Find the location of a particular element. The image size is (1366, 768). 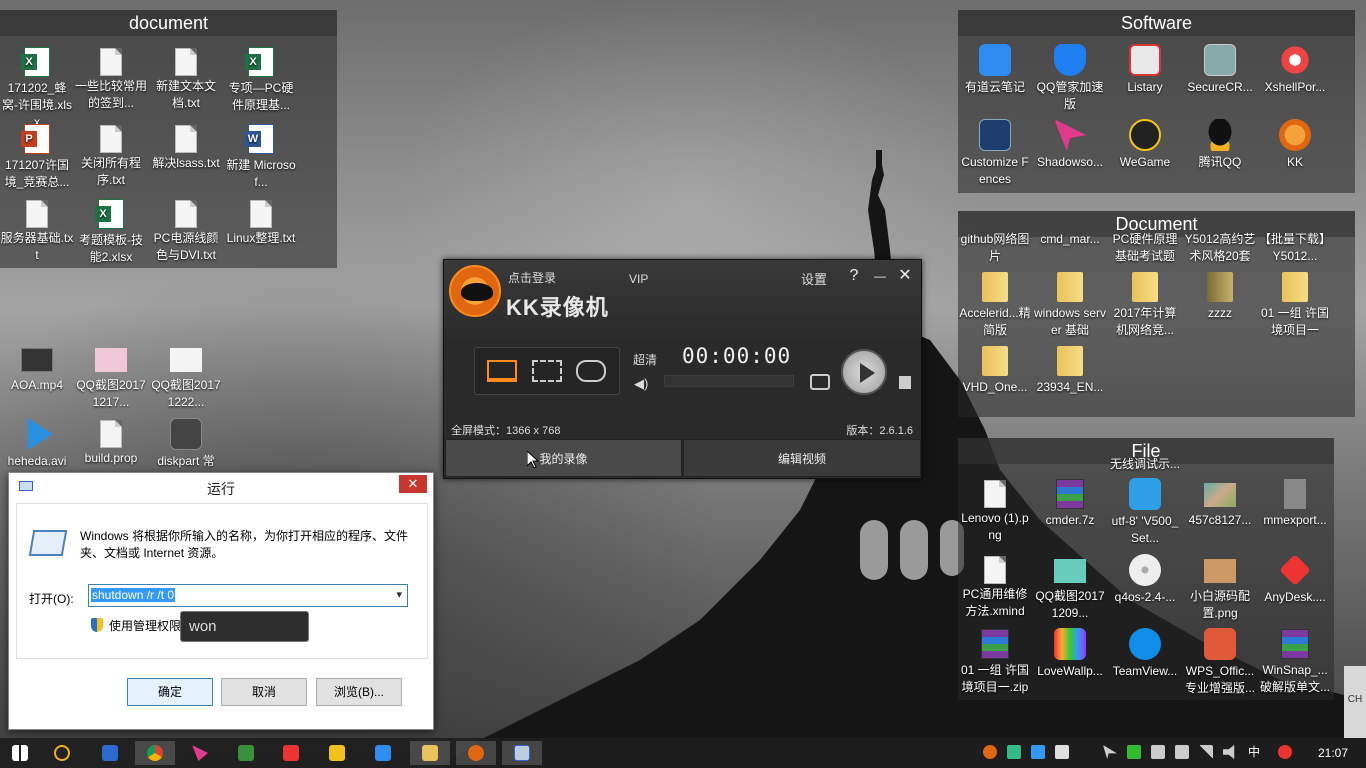

desktop-icon: 服务器基础.txt is located at coordinates (37, 231).